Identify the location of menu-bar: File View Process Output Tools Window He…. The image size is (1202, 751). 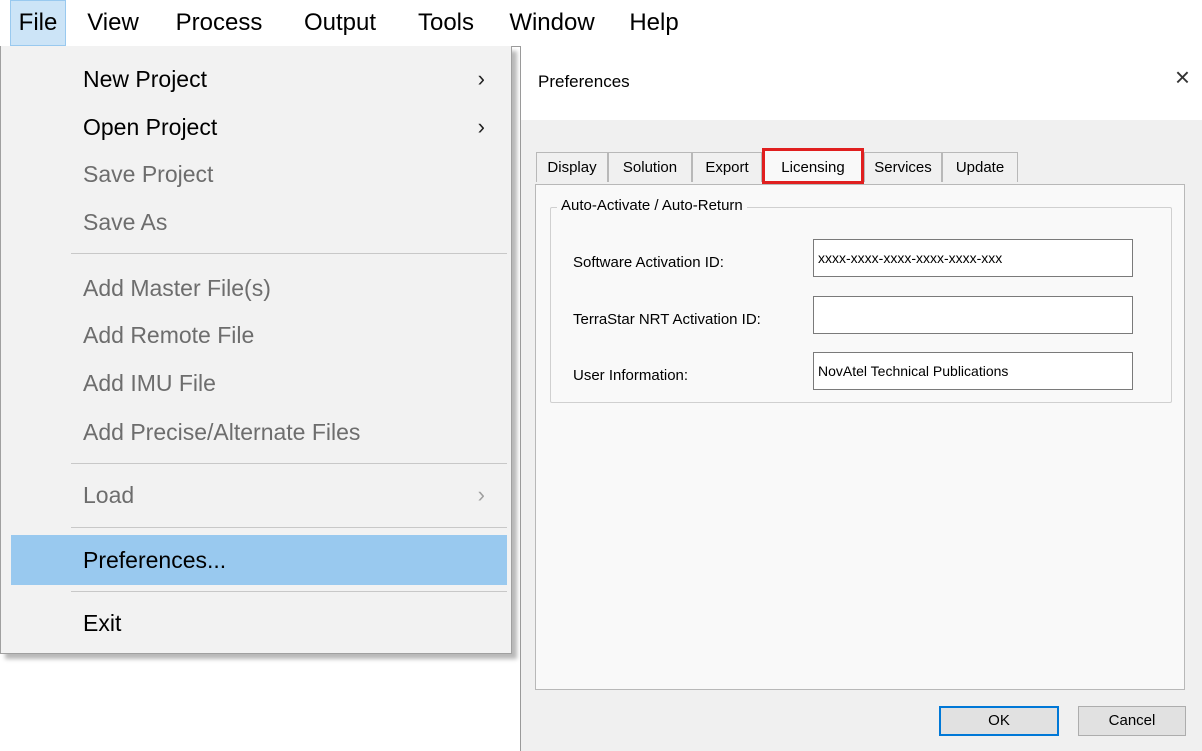
(367, 23).